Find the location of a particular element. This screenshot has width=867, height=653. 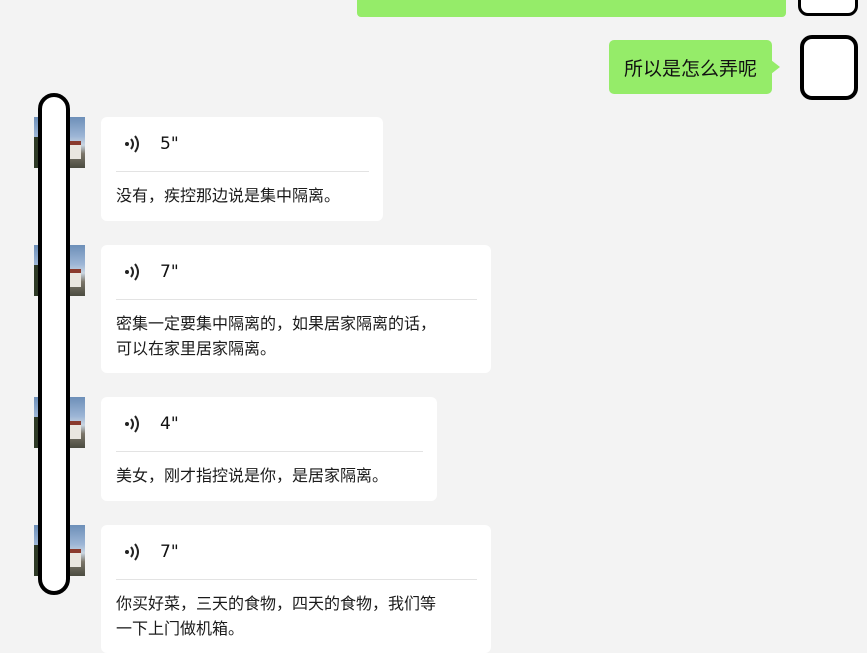

voice-player: 5" is located at coordinates (242, 144).